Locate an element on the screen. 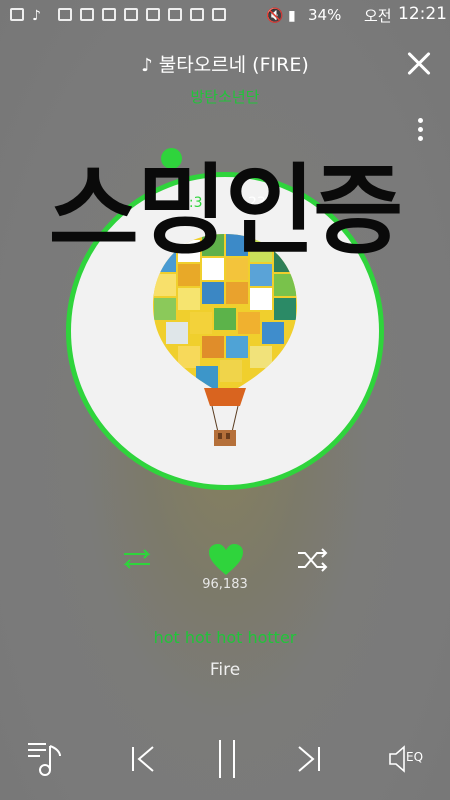 This screenshot has height=800, width=450. status-bar: ♪ 🔇 ▮ 34% 오전 12:21 is located at coordinates (225, 16).